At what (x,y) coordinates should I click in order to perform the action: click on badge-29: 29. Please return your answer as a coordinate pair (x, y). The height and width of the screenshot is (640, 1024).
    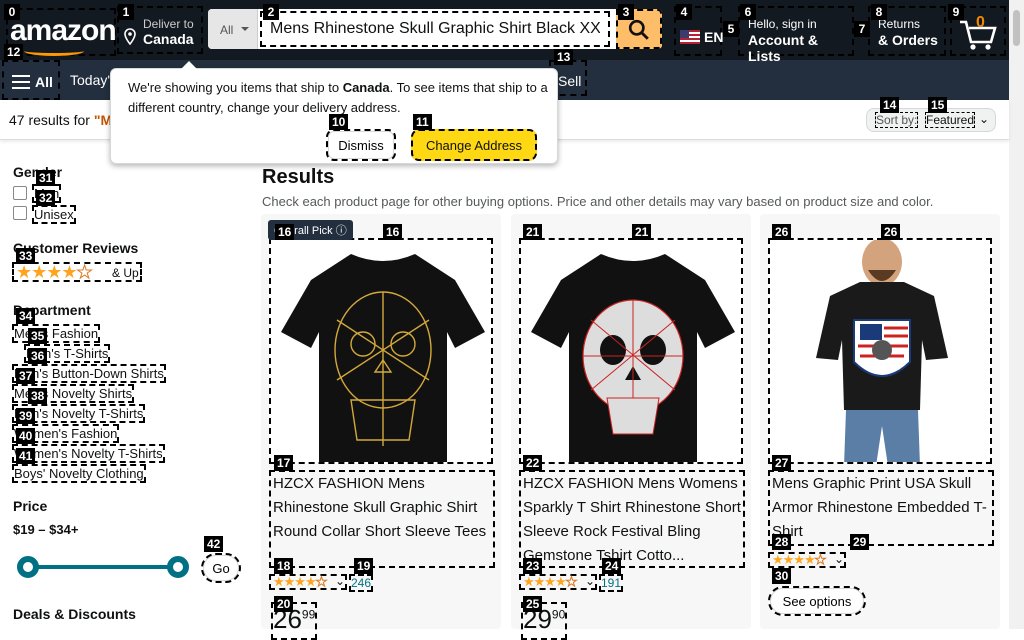
    Looking at the image, I should click on (860, 542).